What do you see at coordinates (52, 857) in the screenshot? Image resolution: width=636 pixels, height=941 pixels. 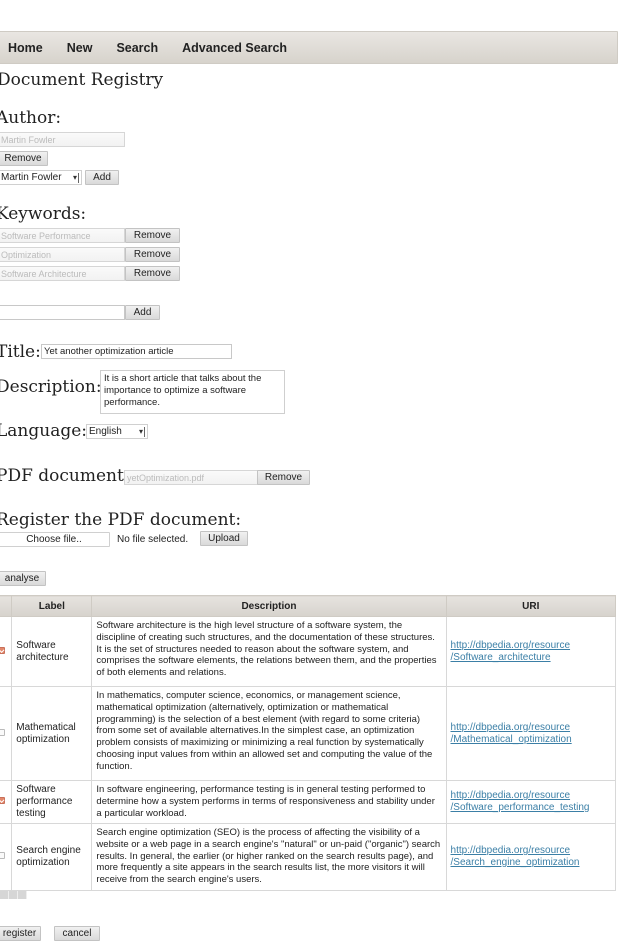 I see `row-label: Search engine optimization` at bounding box center [52, 857].